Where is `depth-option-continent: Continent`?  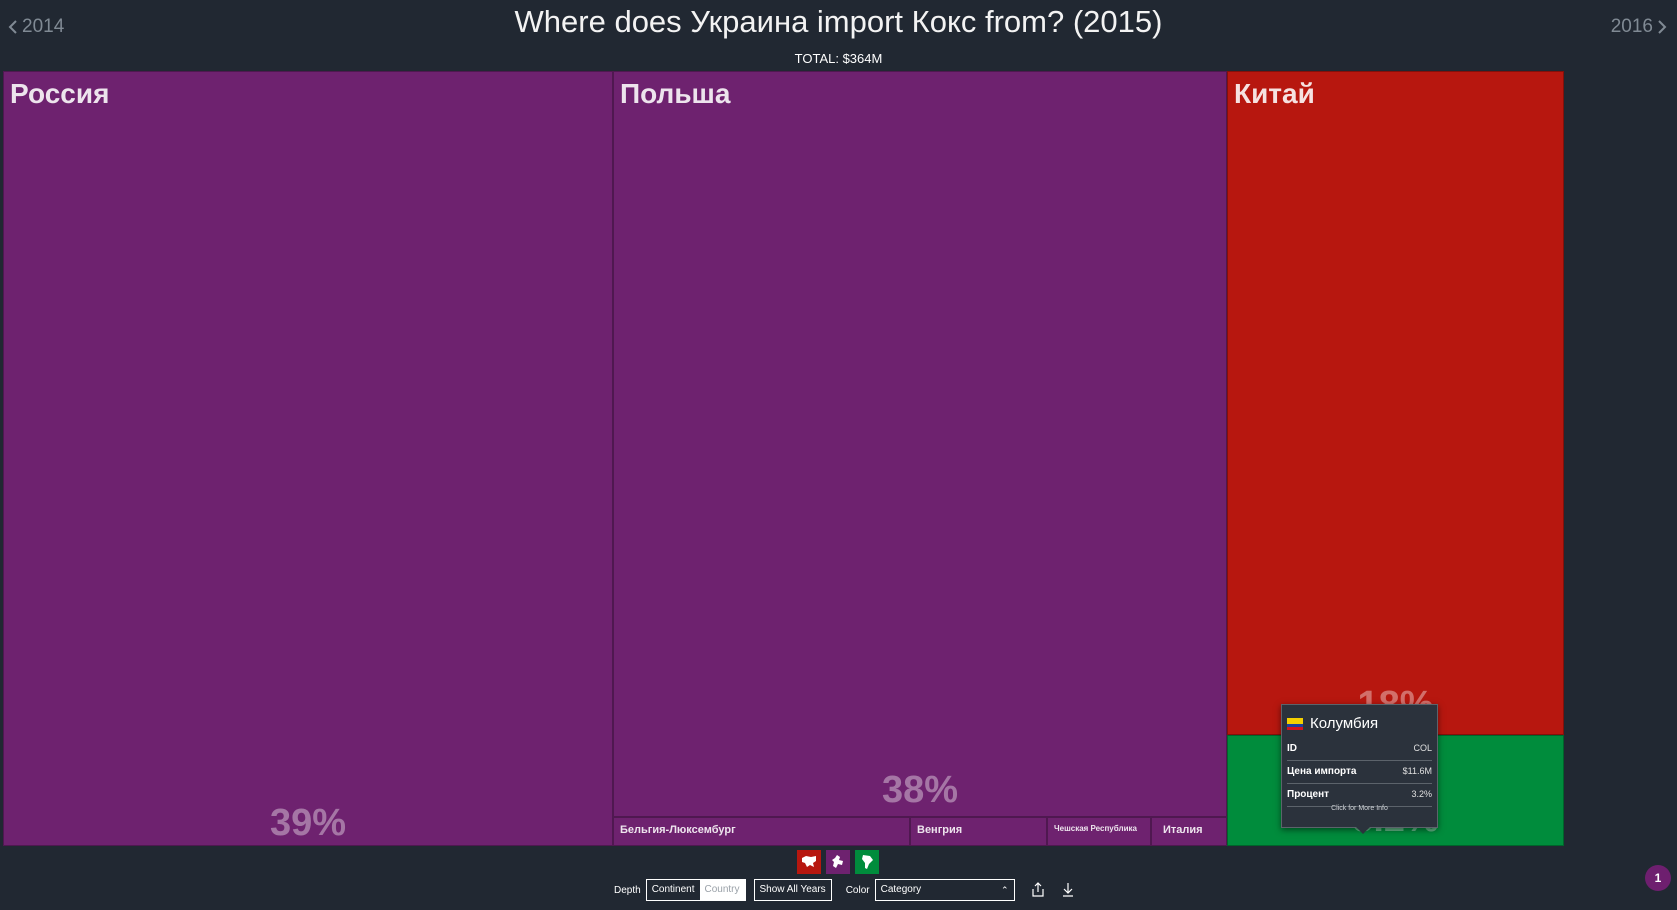
depth-option-continent: Continent is located at coordinates (673, 890).